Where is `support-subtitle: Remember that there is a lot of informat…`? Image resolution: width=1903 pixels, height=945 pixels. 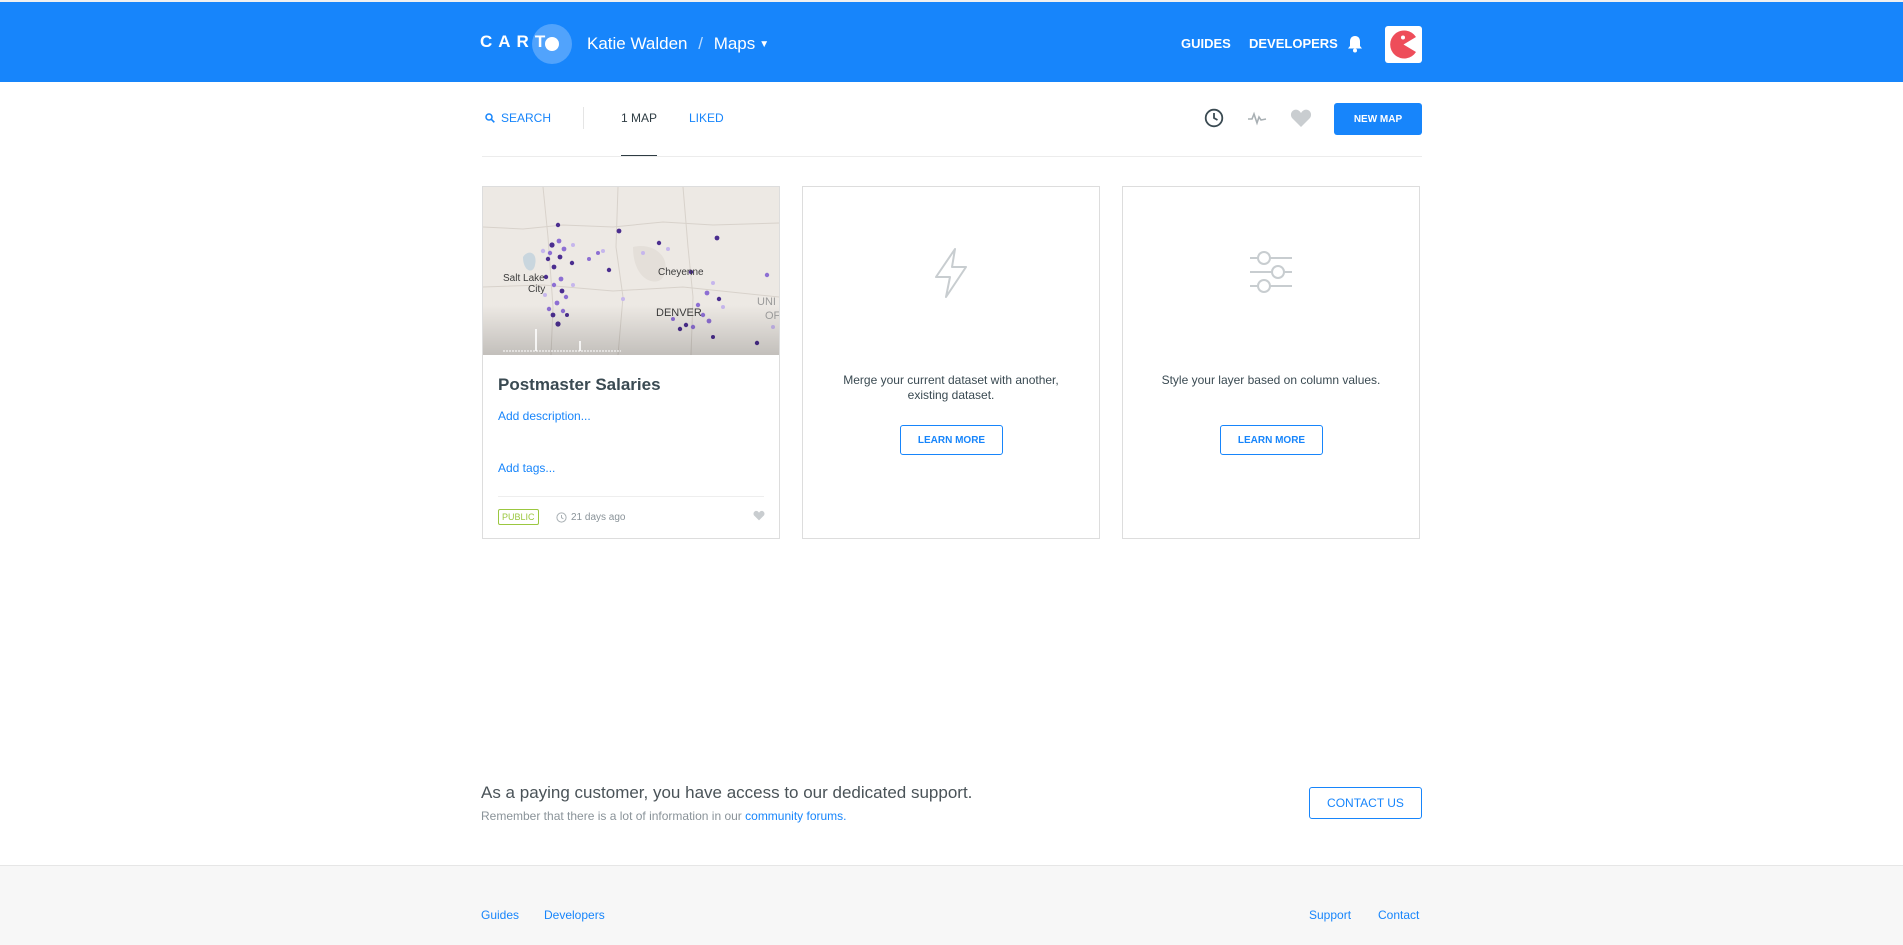 support-subtitle: Remember that there is a lot of informat… is located at coordinates (664, 816).